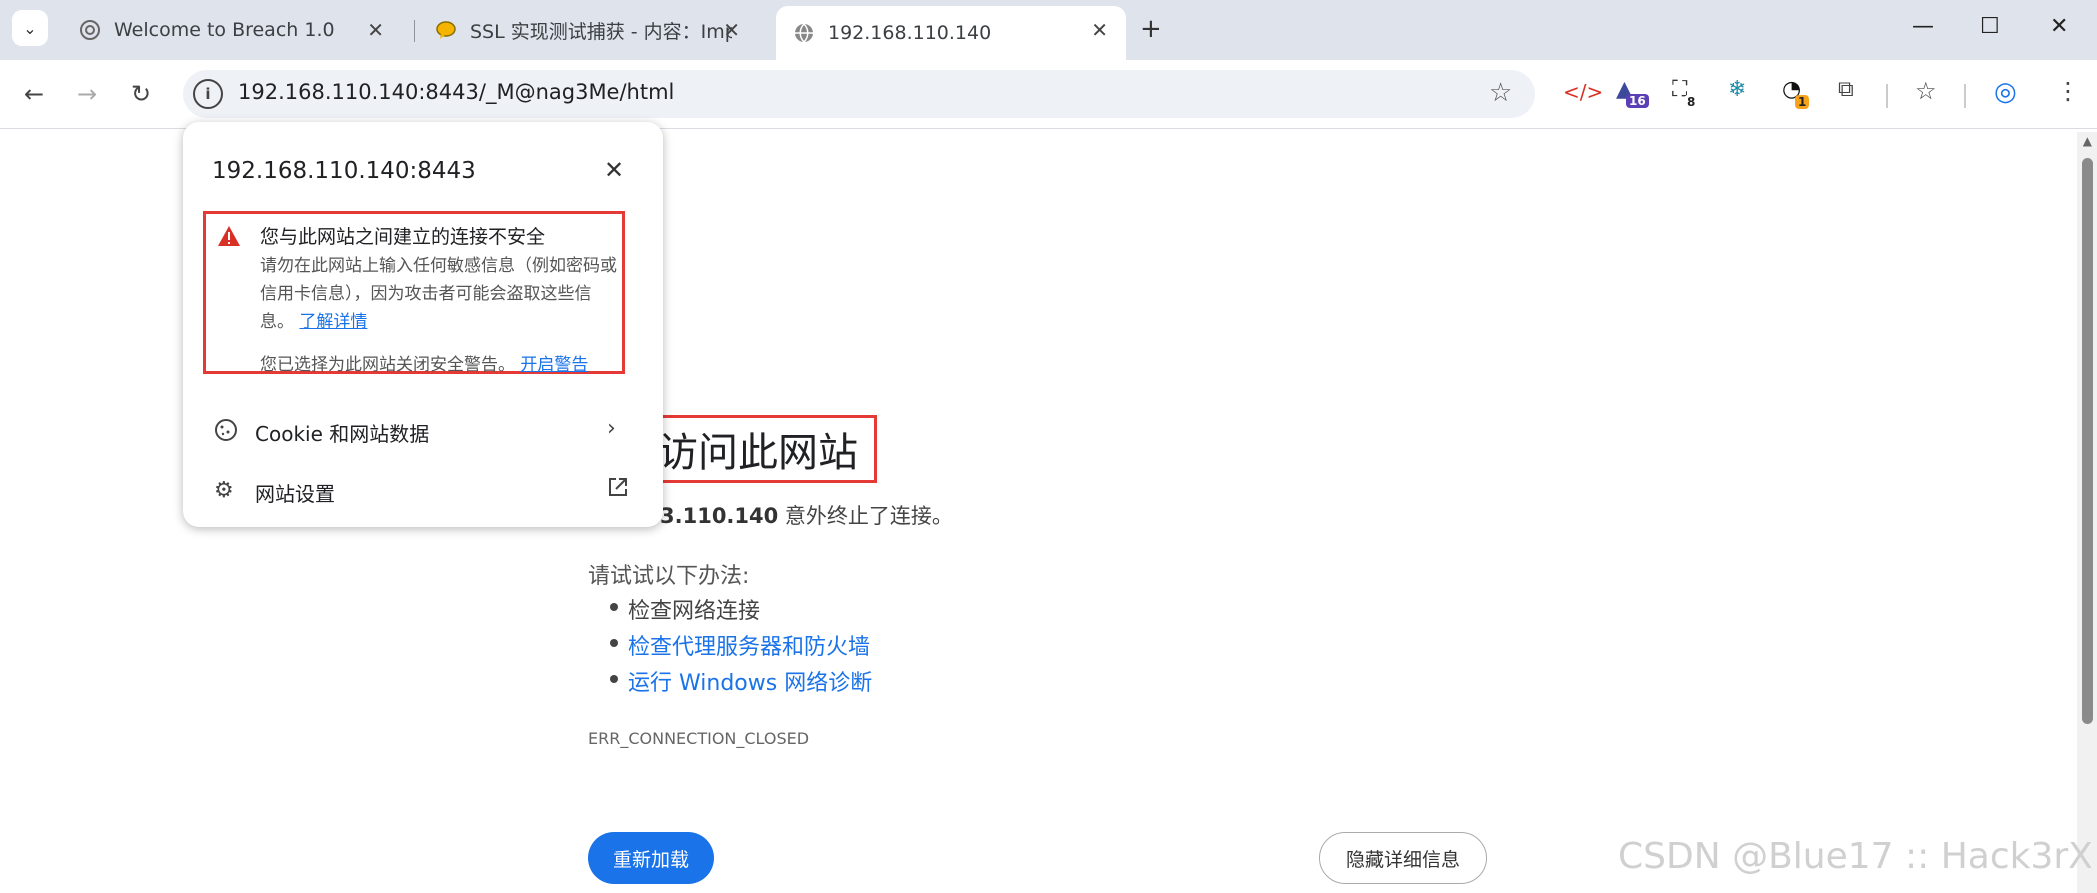 The image size is (2097, 893). What do you see at coordinates (342, 434) in the screenshot?
I see `cookie-label: Cookie 和网站数据` at bounding box center [342, 434].